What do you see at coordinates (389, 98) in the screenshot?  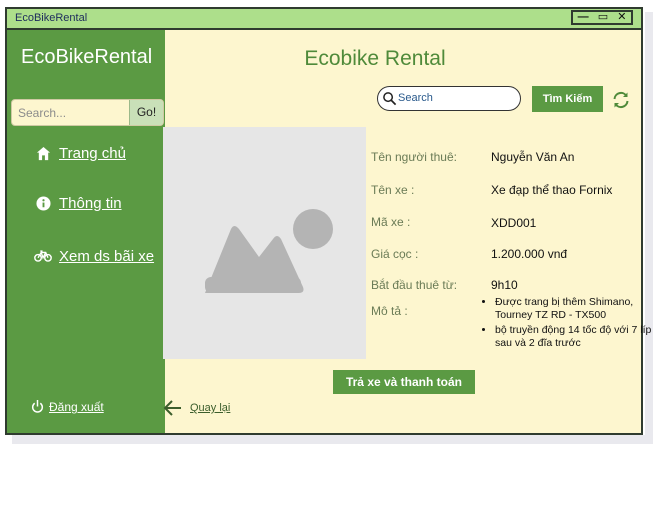 I see `search-icon` at bounding box center [389, 98].